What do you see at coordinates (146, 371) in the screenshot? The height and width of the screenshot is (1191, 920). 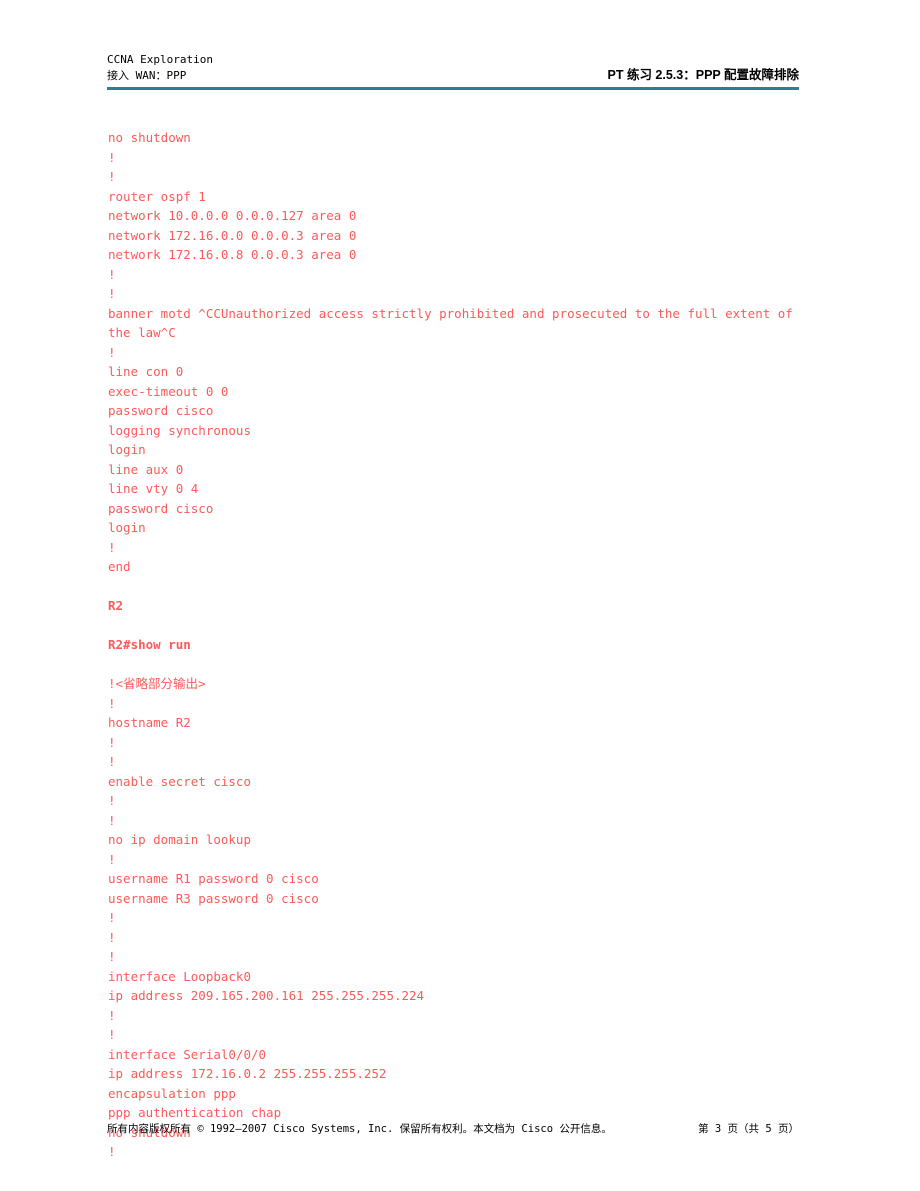 I see `config-line: line con 0` at bounding box center [146, 371].